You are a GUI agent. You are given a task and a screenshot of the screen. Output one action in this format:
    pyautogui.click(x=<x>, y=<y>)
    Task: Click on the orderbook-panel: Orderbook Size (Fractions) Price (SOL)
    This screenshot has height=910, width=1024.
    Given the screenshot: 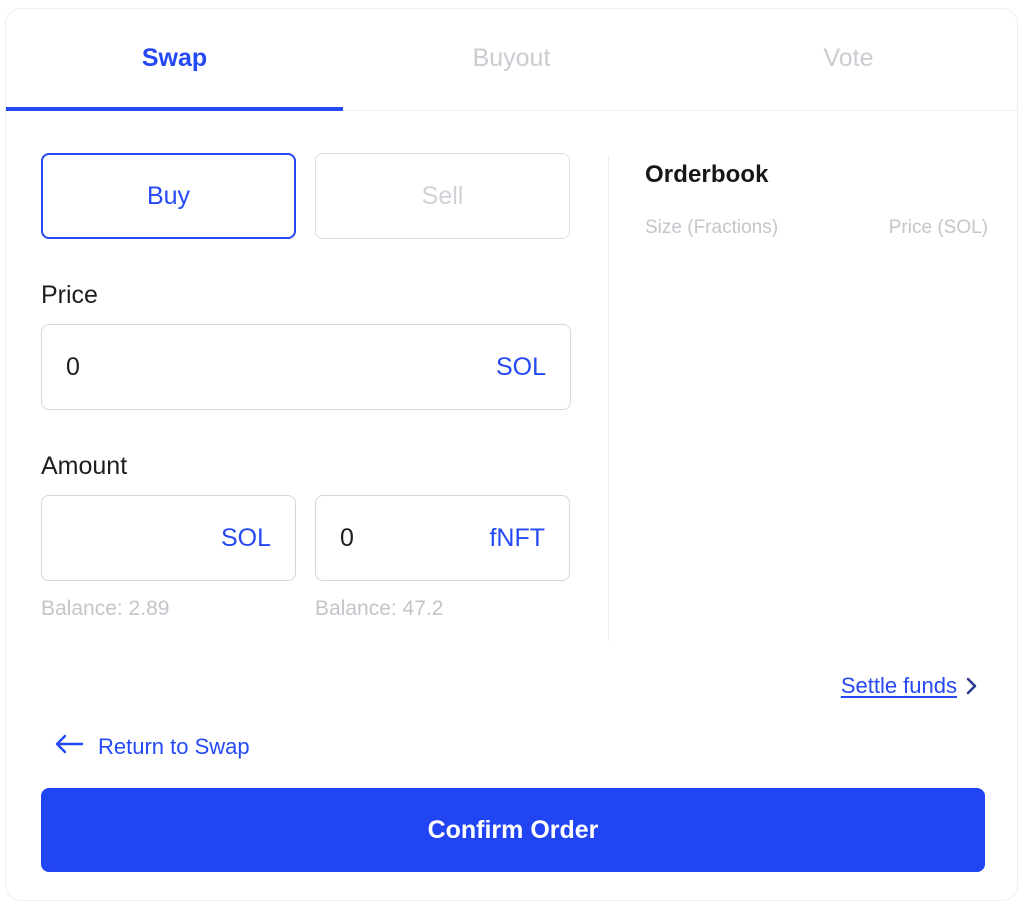 What is the action you would take?
    pyautogui.click(x=816, y=200)
    